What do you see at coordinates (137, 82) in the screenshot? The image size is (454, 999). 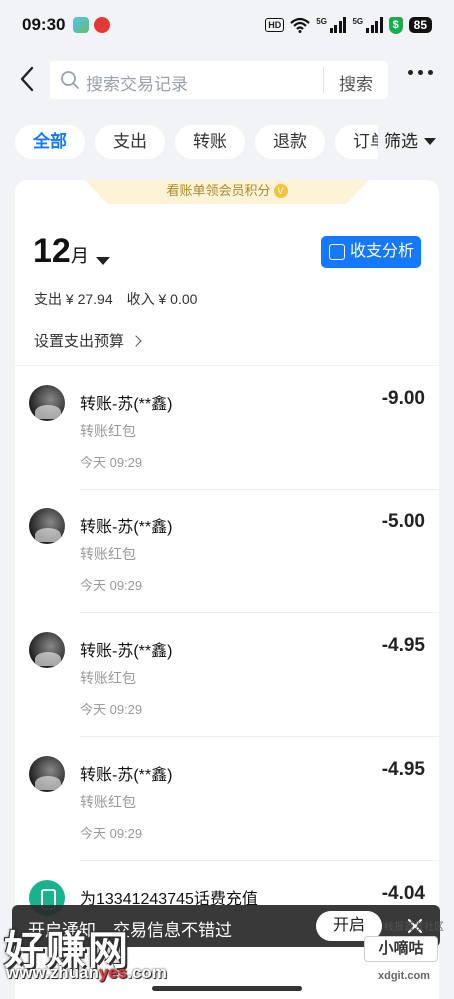 I see `search-input: 搜索交易记录` at bounding box center [137, 82].